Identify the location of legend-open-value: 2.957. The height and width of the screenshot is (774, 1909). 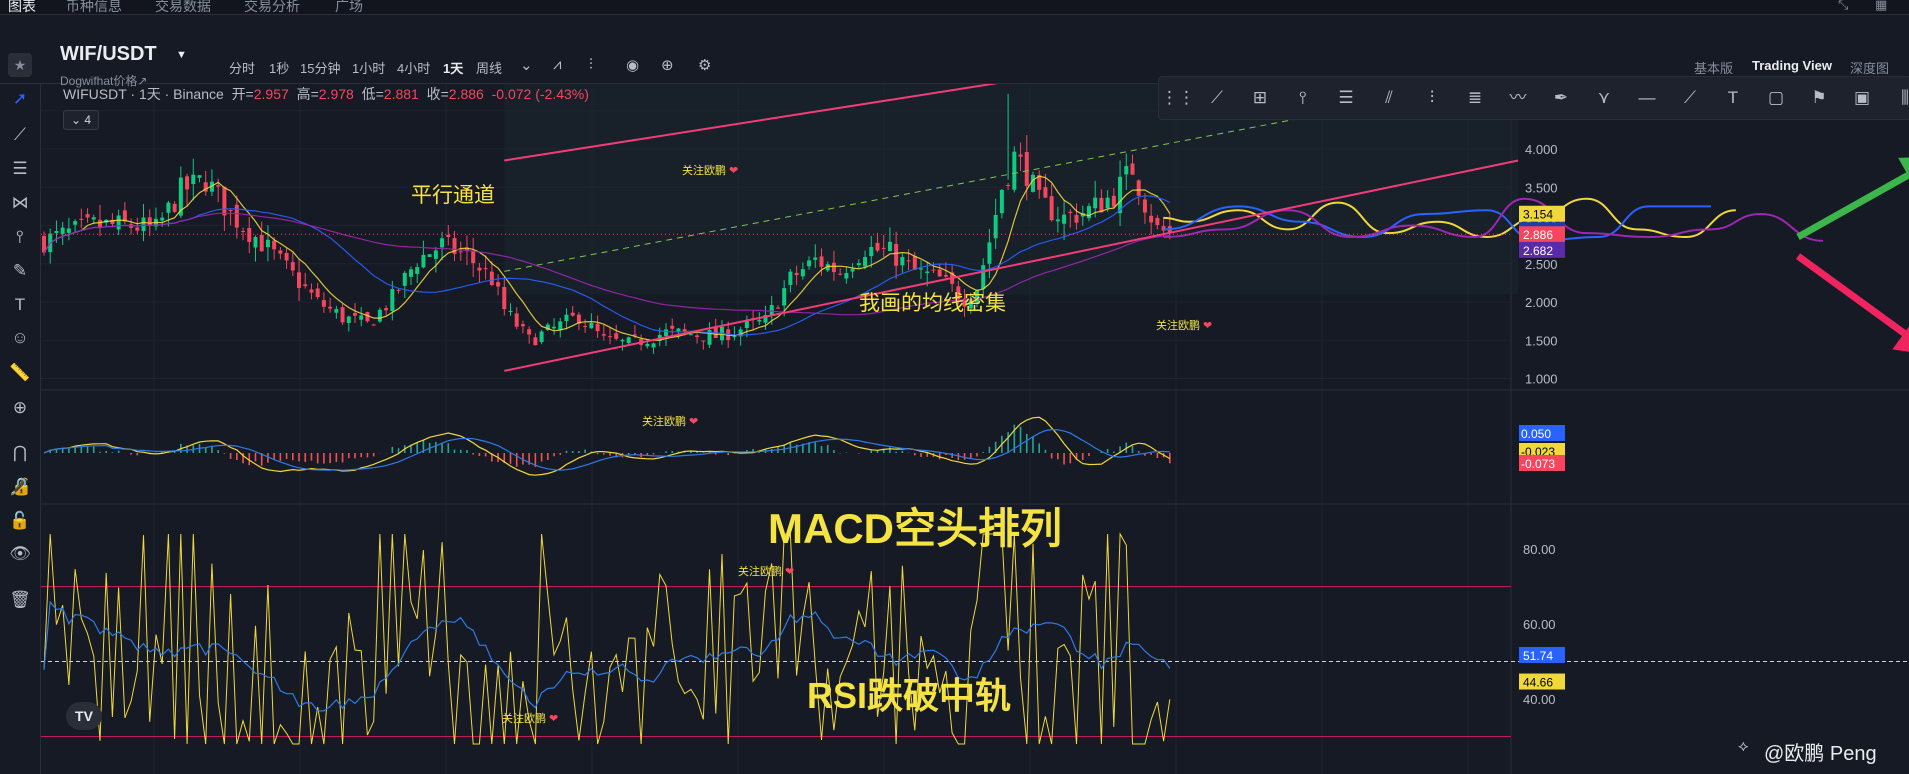
(271, 94).